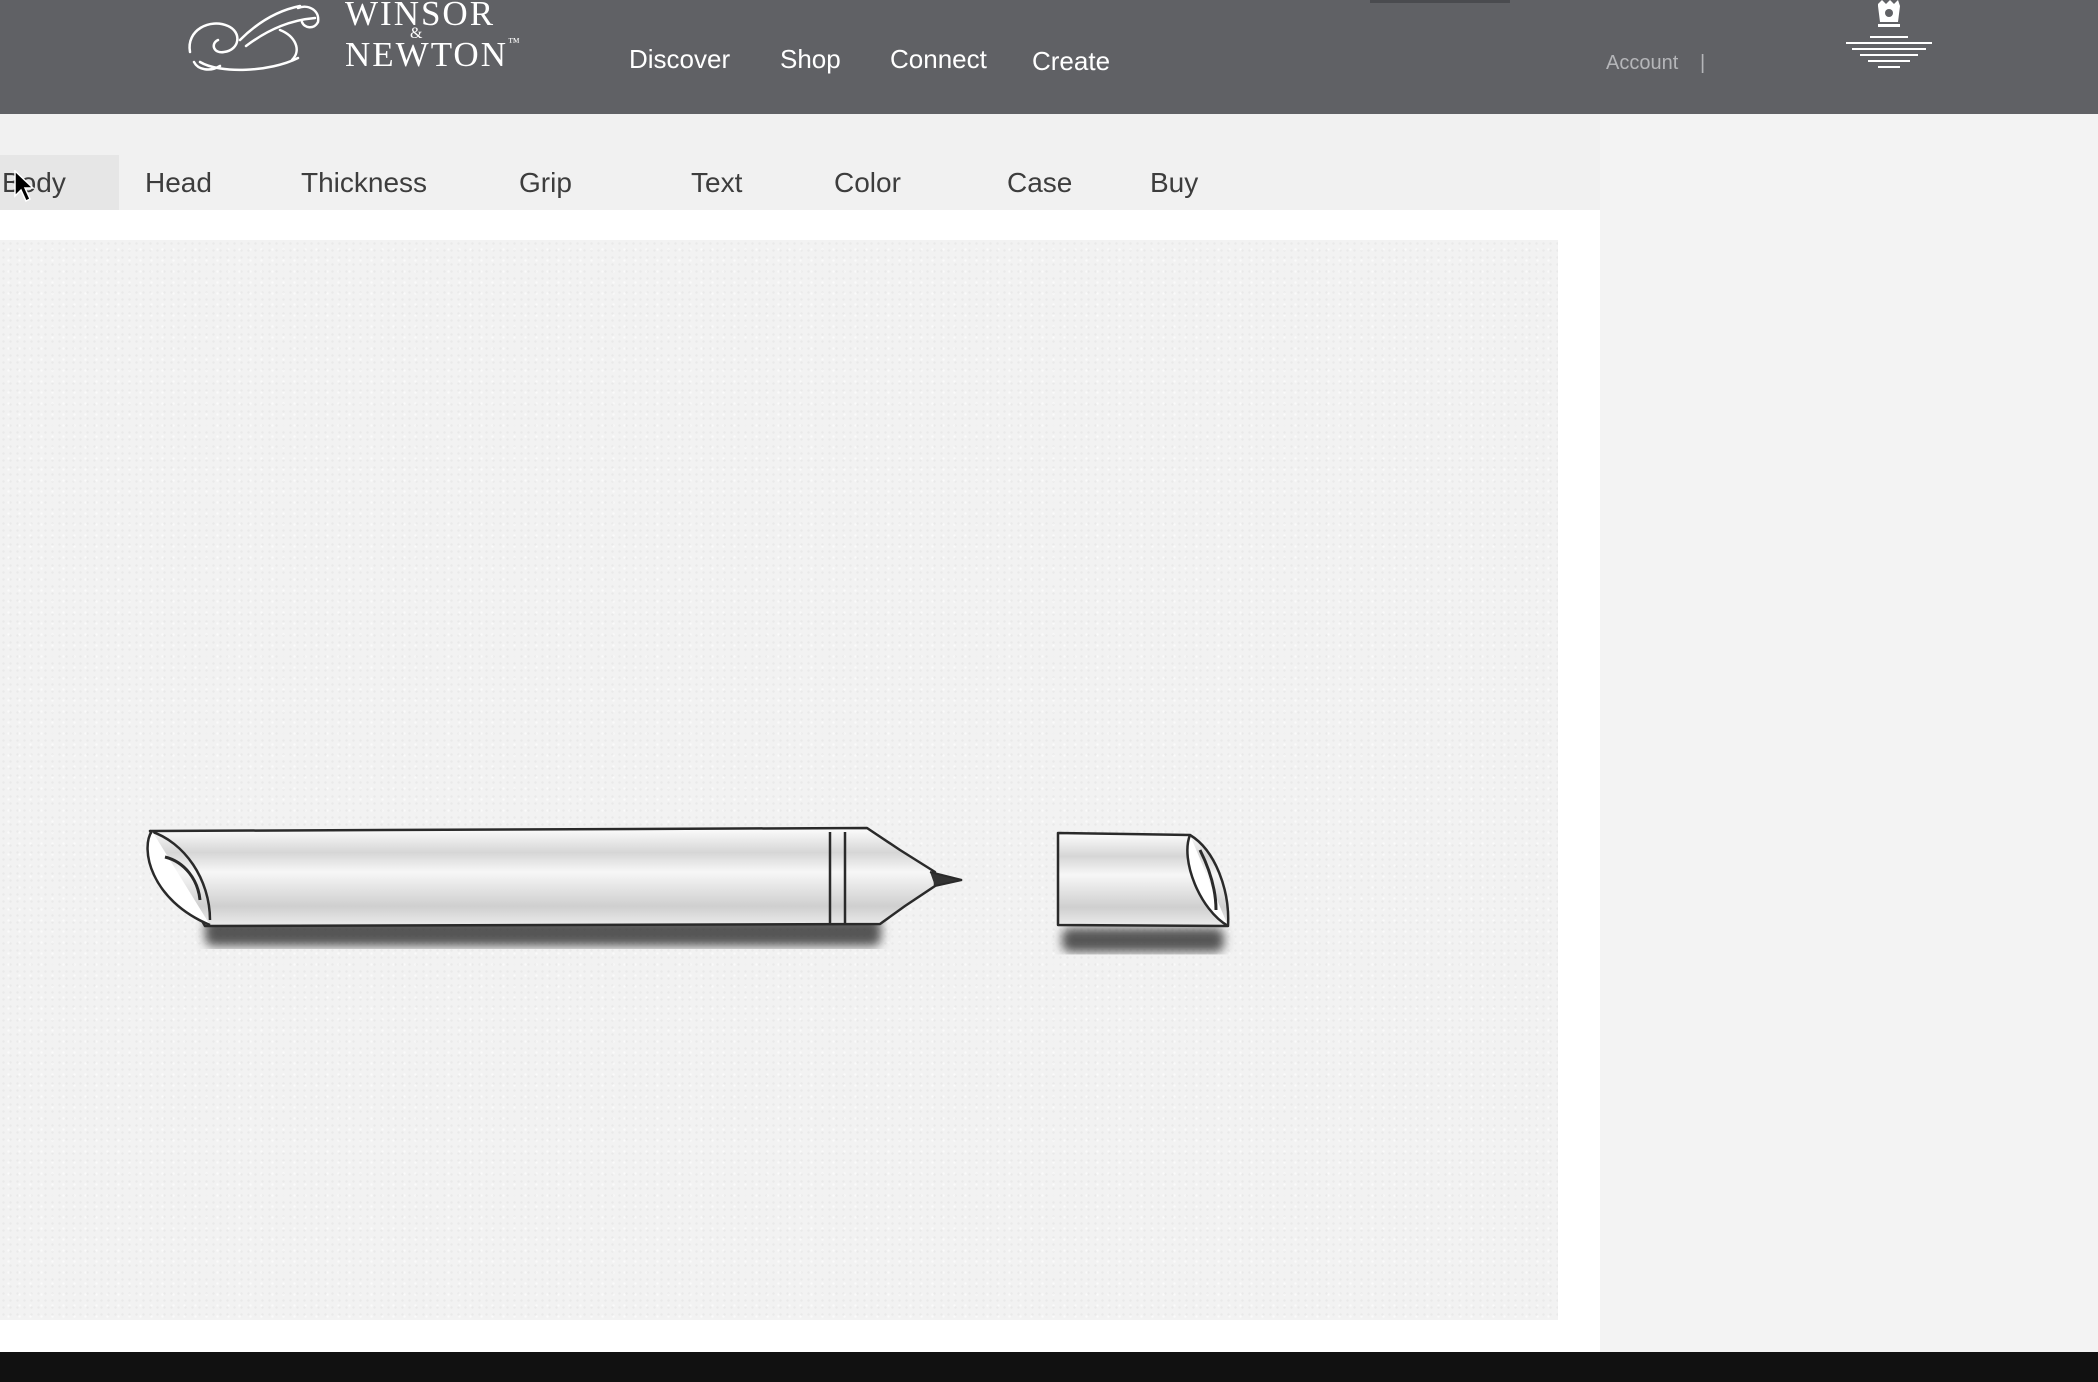  What do you see at coordinates (426, 54) in the screenshot?
I see `brand-name-line2-text: NEWTON` at bounding box center [426, 54].